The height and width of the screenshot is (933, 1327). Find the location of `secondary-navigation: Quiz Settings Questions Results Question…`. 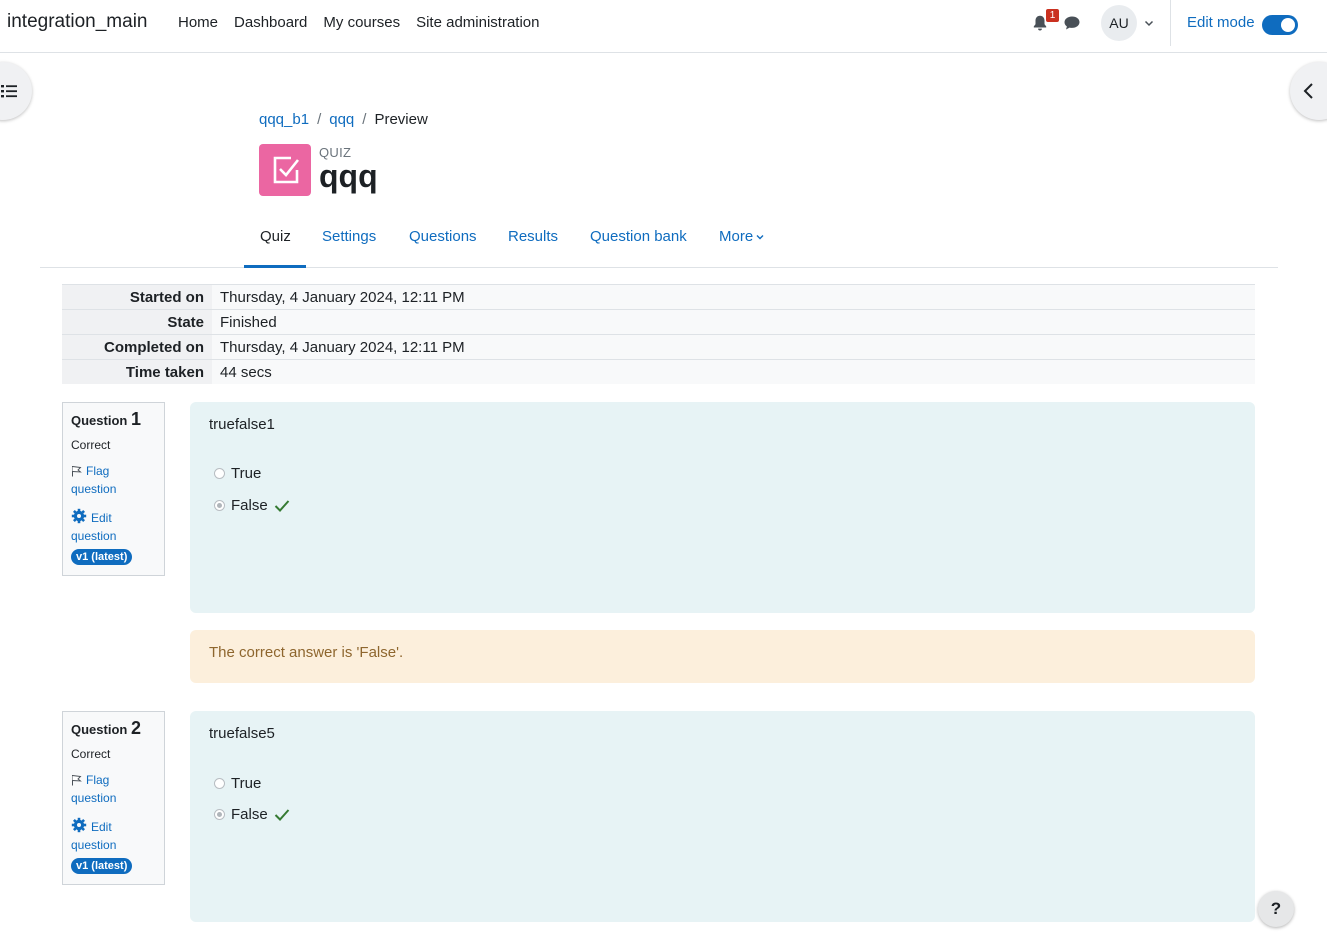

secondary-navigation: Quiz Settings Questions Results Question… is located at coordinates (659, 245).